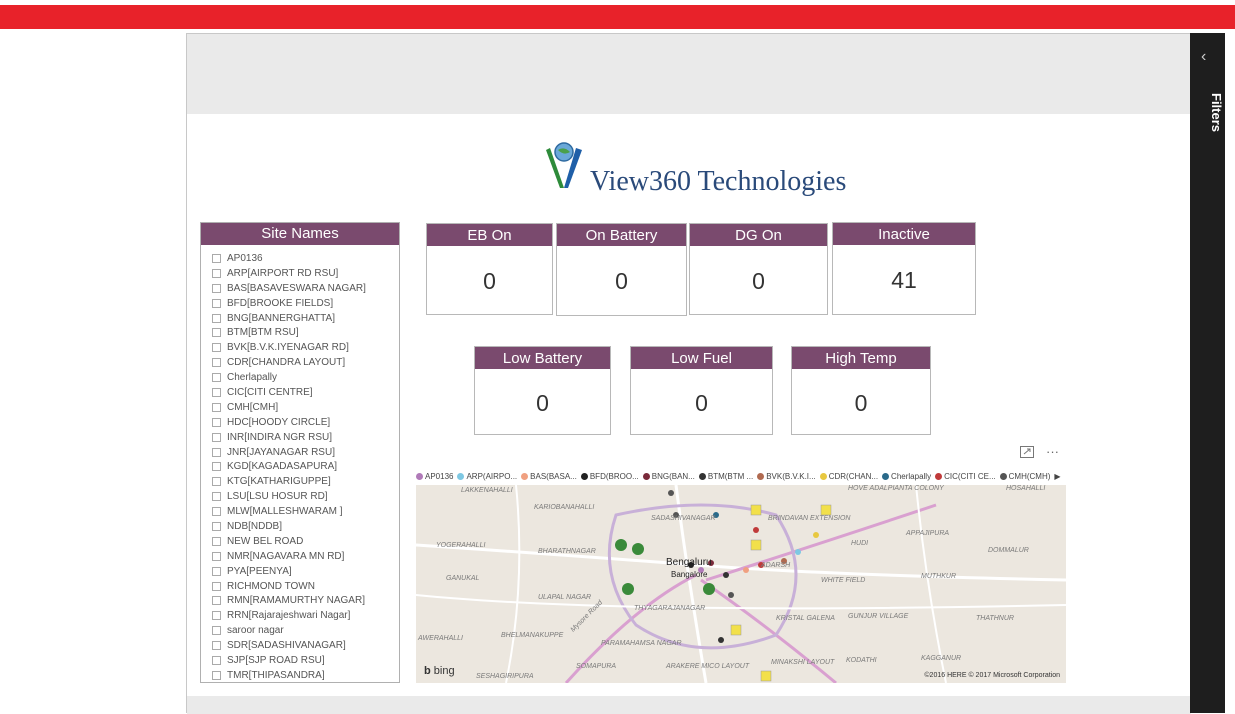 The image size is (1235, 714). Describe the element at coordinates (305, 288) in the screenshot. I see `site-list-item: BAS[BASAVESWARA NAGAR]` at that location.